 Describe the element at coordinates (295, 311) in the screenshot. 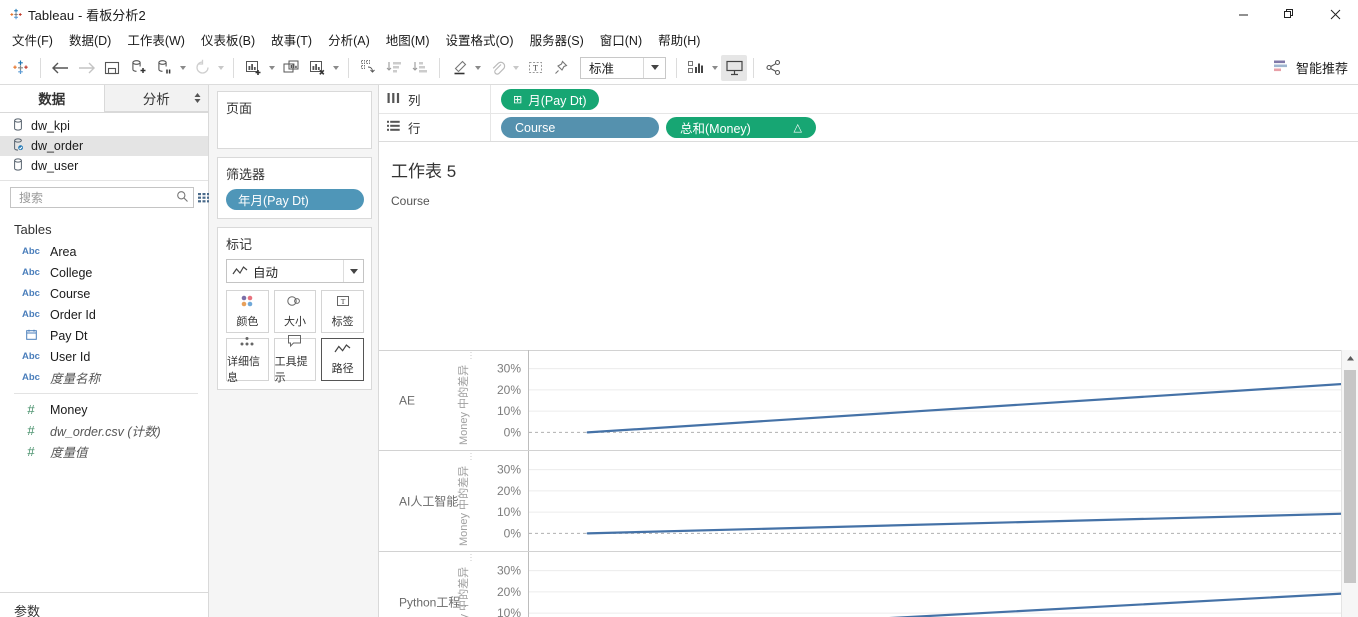

I see `marks-size-button: 大小` at that location.